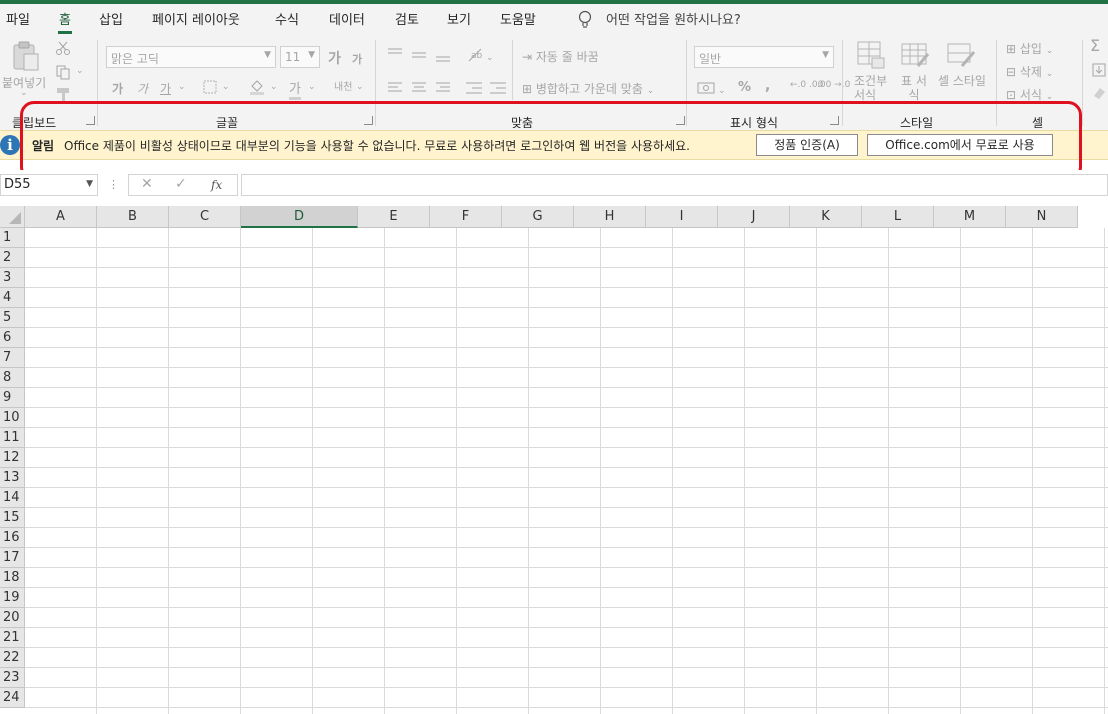  Describe the element at coordinates (12, 398) in the screenshot. I see `row-header-9: 9` at that location.